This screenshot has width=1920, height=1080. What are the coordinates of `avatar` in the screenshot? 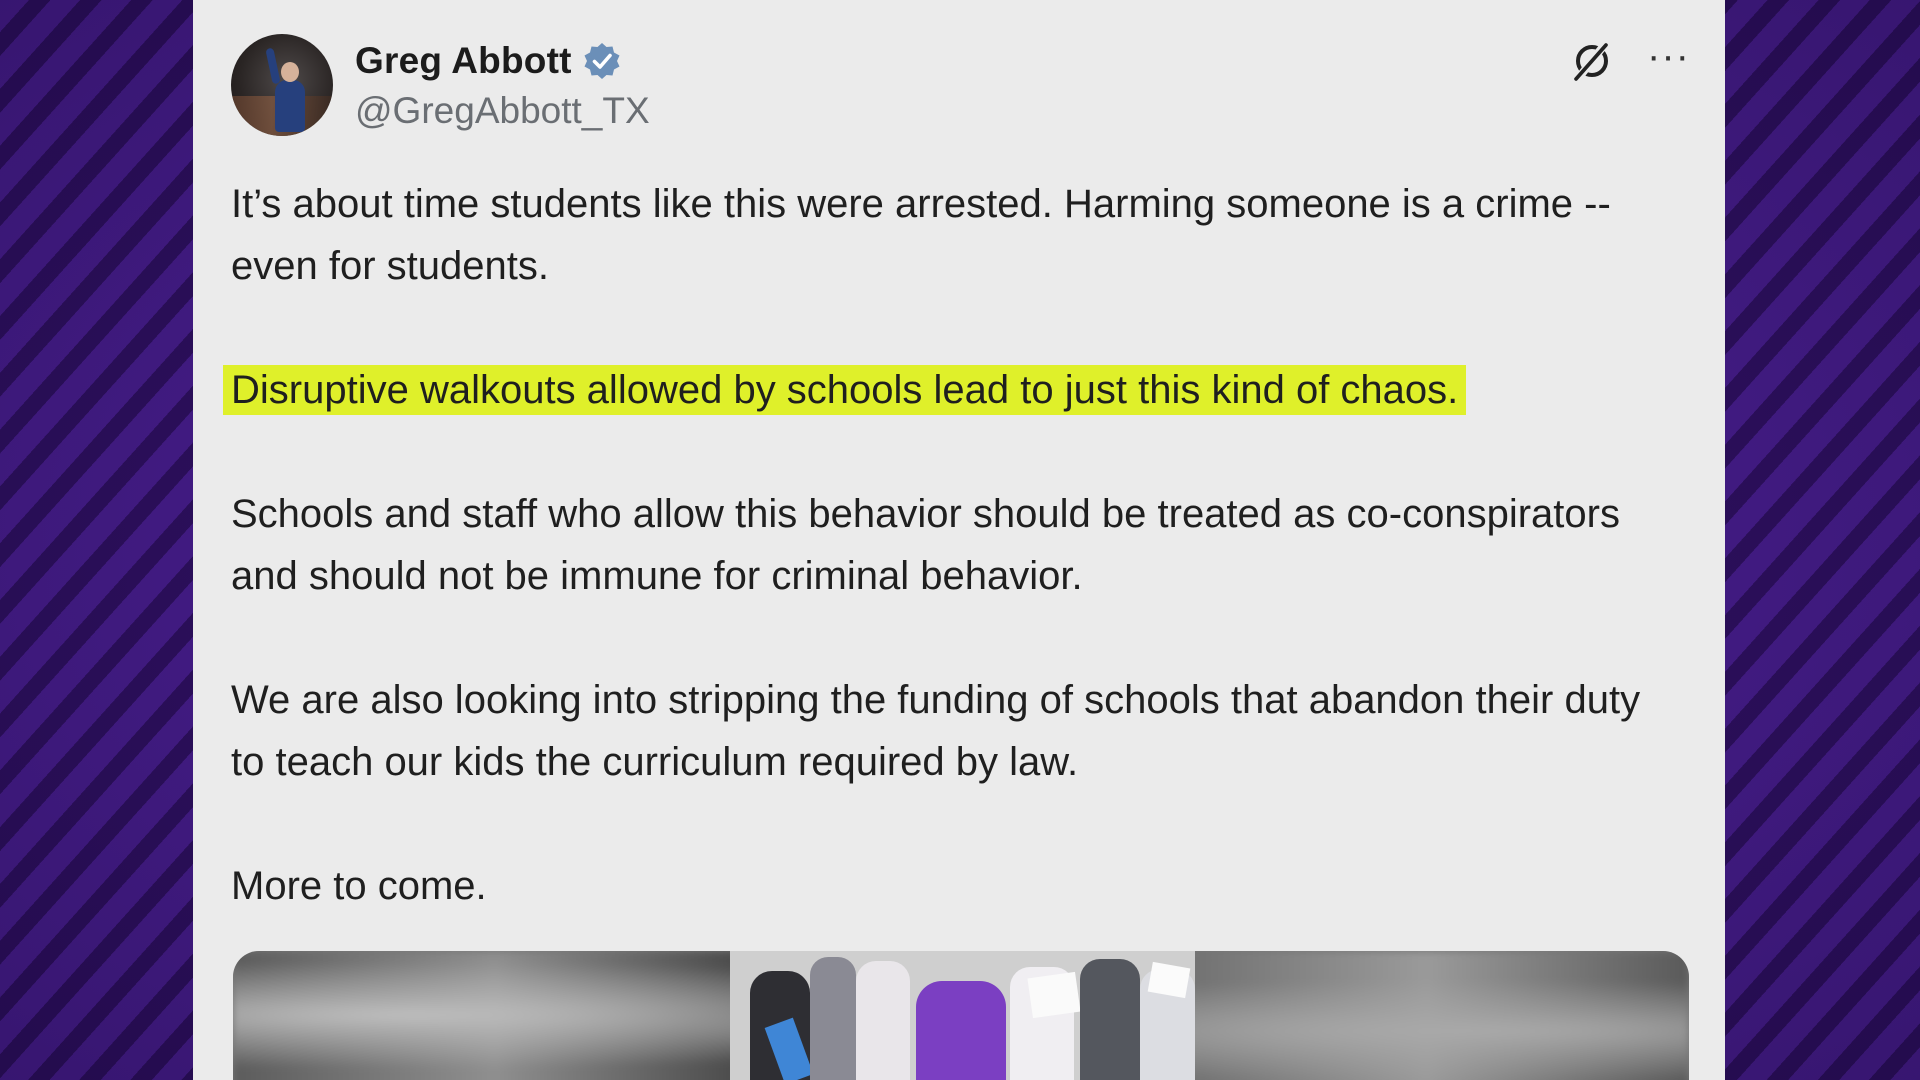 It's located at (282, 85).